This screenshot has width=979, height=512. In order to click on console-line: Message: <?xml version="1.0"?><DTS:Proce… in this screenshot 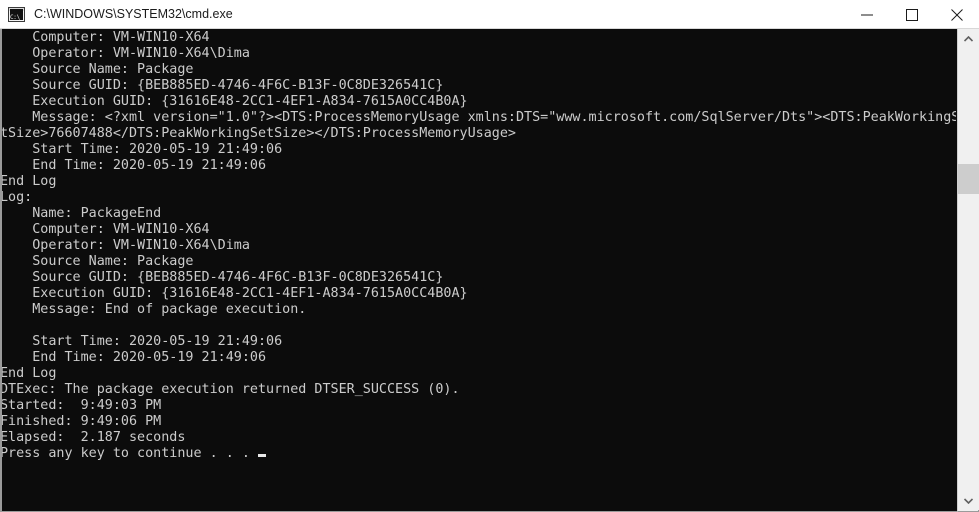, I will do `click(478, 117)`.